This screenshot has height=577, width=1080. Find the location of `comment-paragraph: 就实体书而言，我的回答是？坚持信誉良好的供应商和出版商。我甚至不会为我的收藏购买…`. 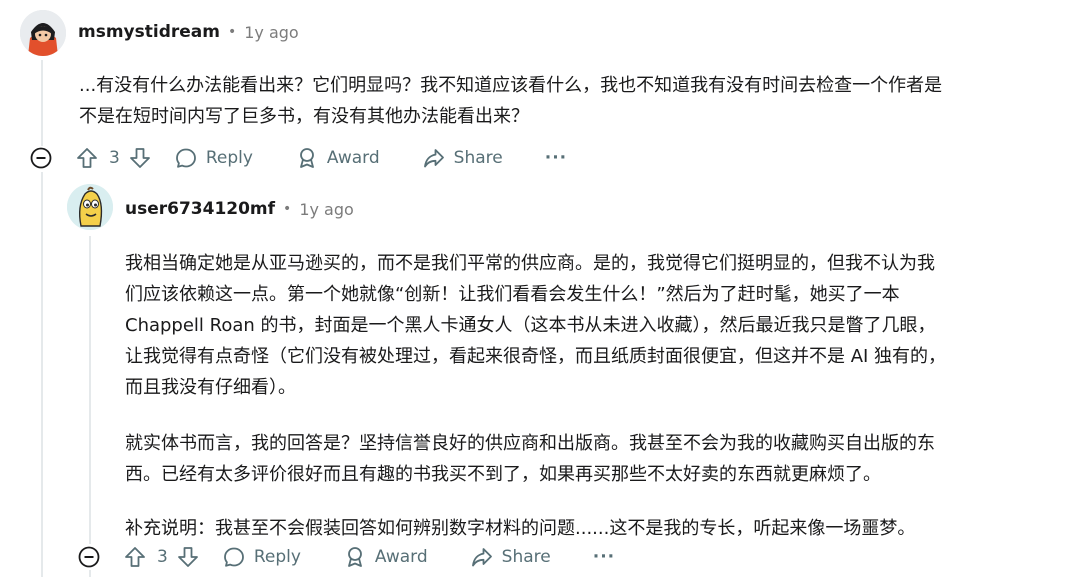

comment-paragraph: 就实体书而言，我的回答是？坚持信誉良好的供应商和出版商。我甚至不会为我的收藏购买… is located at coordinates (597, 459).